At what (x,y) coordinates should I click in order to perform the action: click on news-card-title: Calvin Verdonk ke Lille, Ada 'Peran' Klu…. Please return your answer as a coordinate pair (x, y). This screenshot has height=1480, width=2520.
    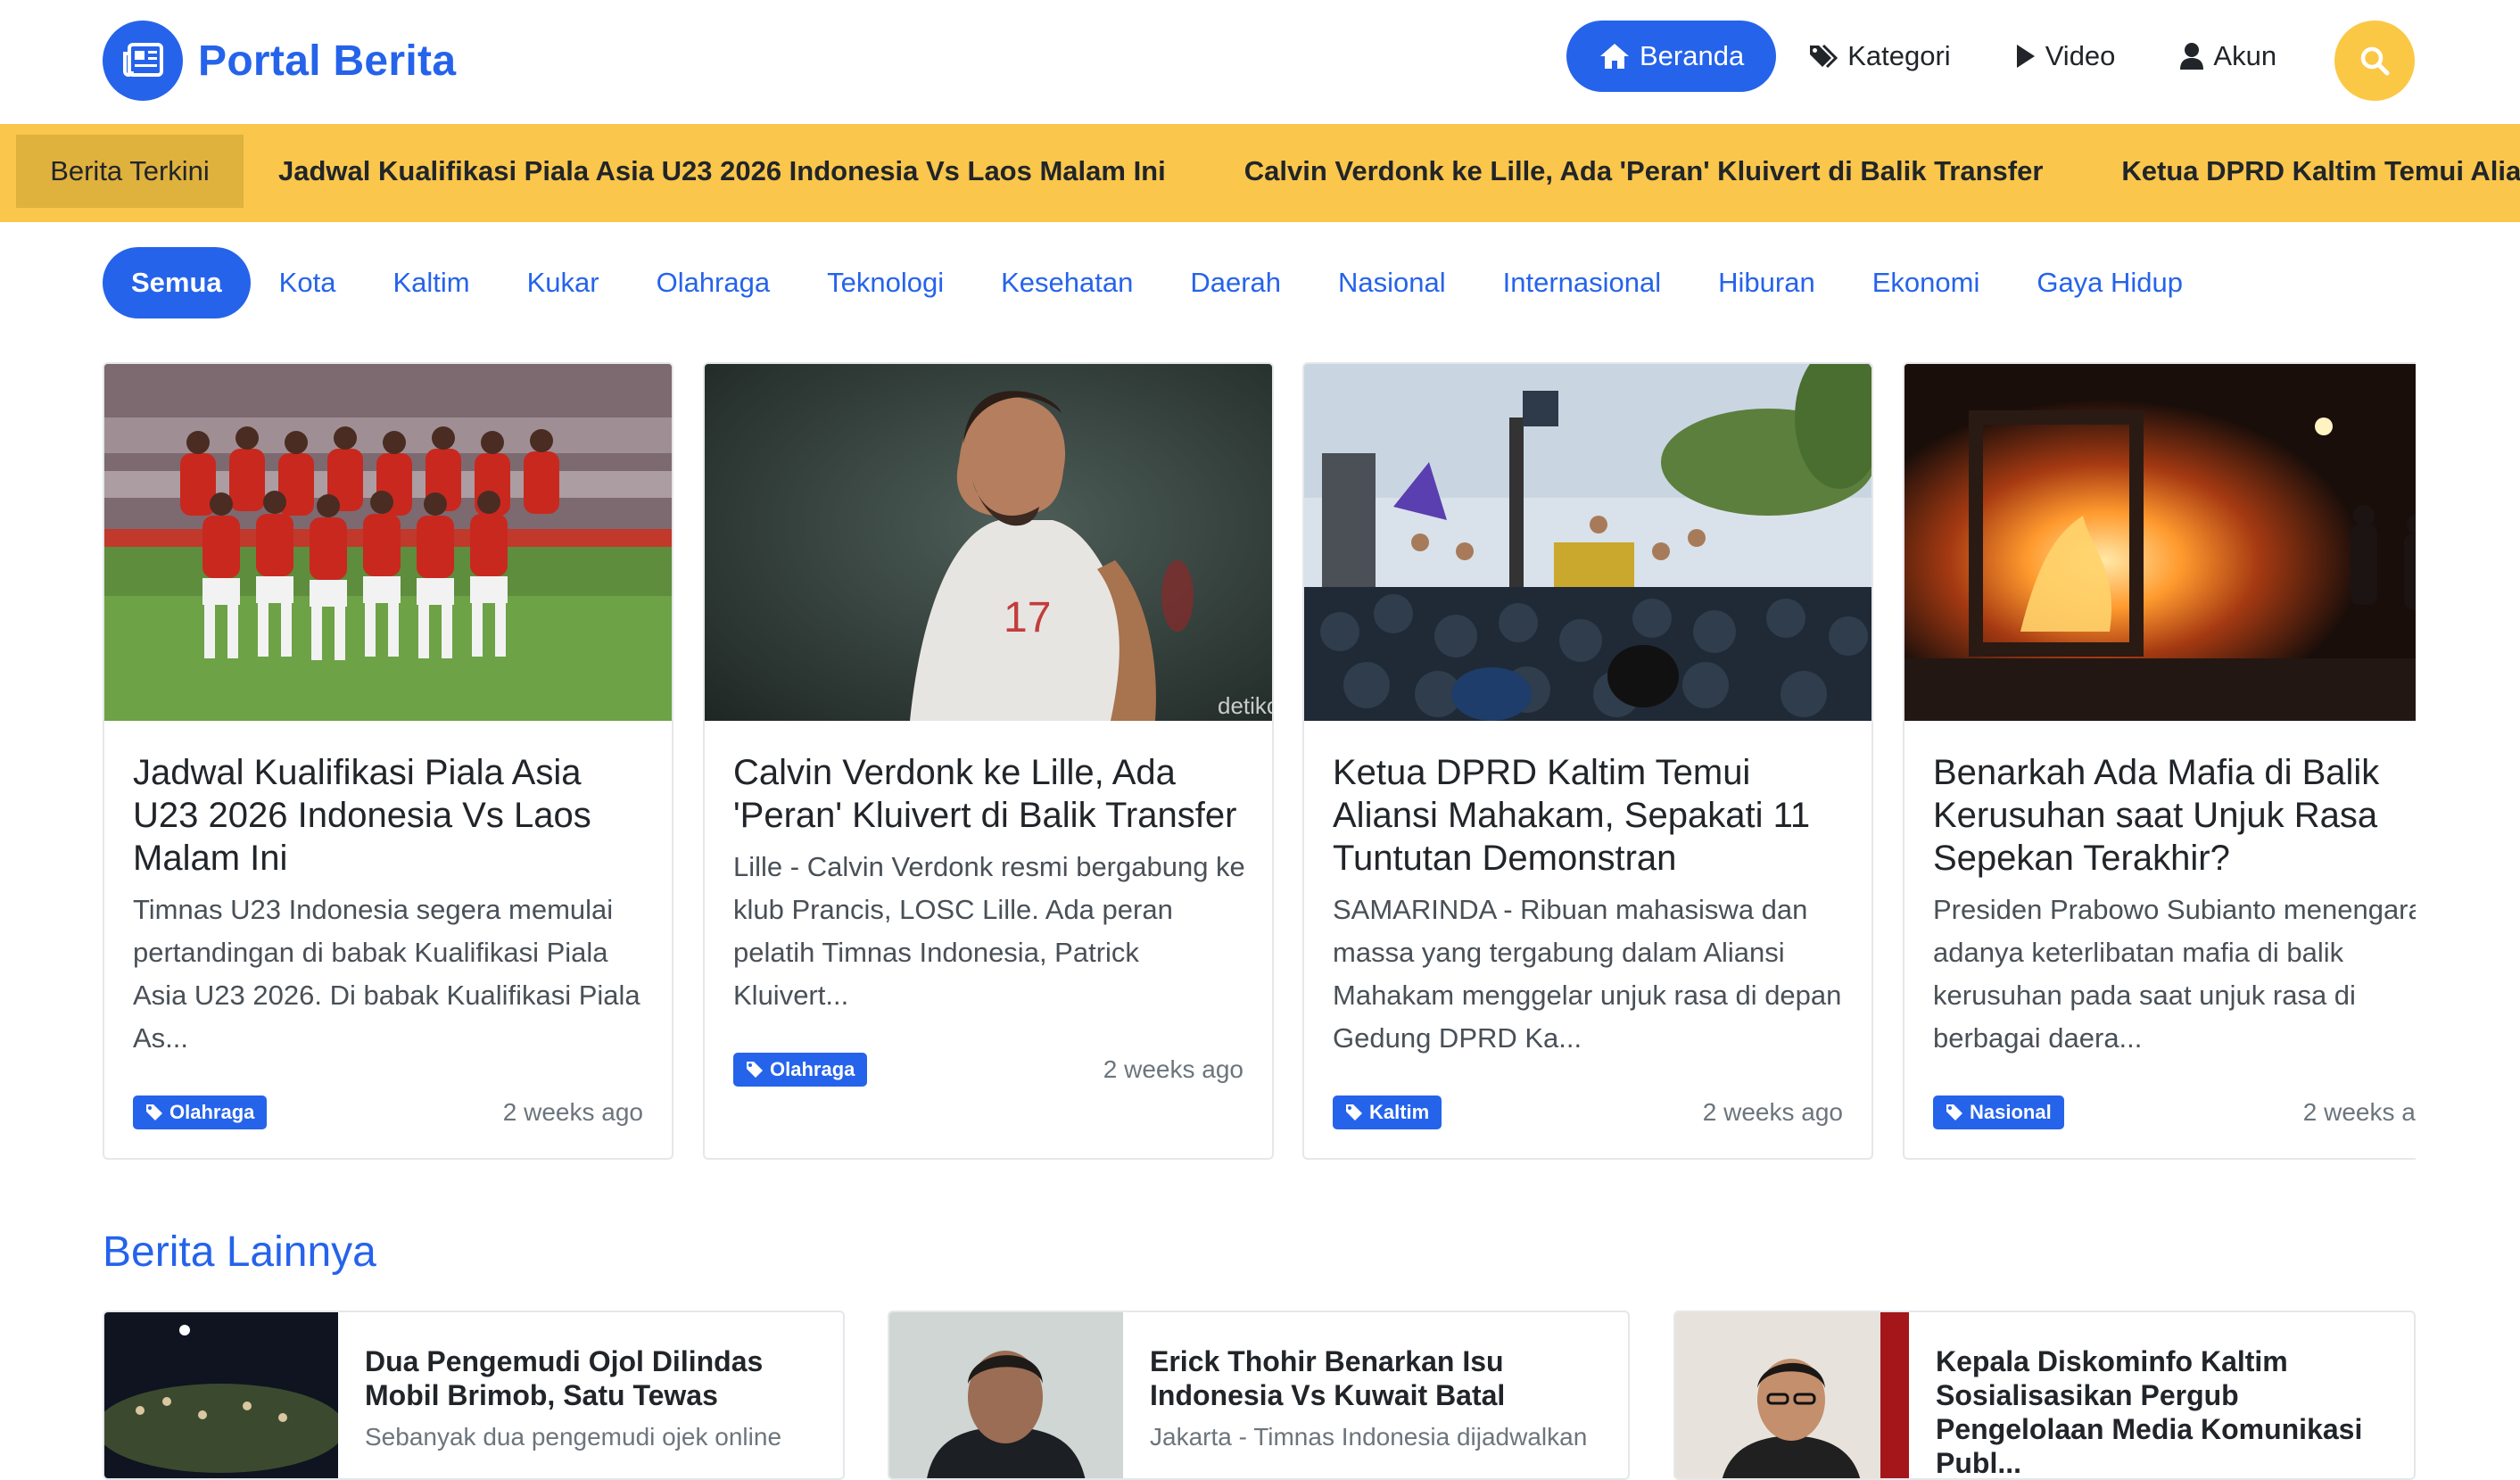
    Looking at the image, I should click on (992, 794).